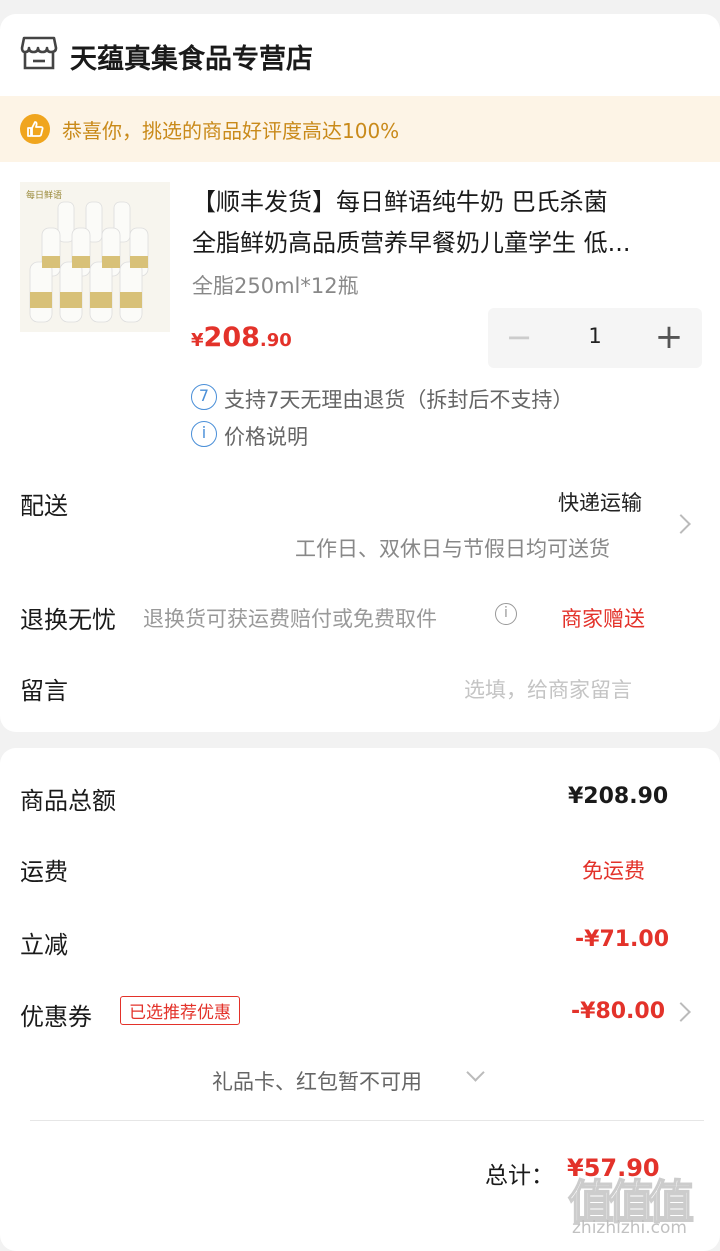 The image size is (720, 1251). Describe the element at coordinates (398, 399) in the screenshot. I see `return-policy-text: 支持7天无理由退货（拆封后不支持）` at that location.